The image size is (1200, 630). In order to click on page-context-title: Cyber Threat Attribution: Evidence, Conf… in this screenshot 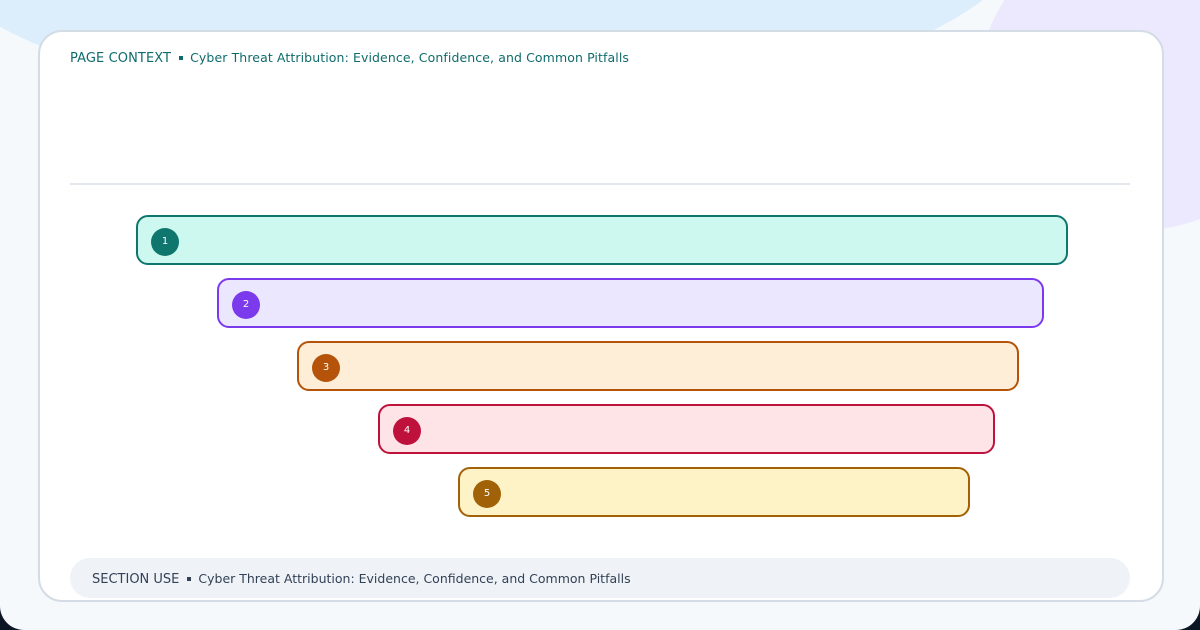, I will do `click(410, 57)`.